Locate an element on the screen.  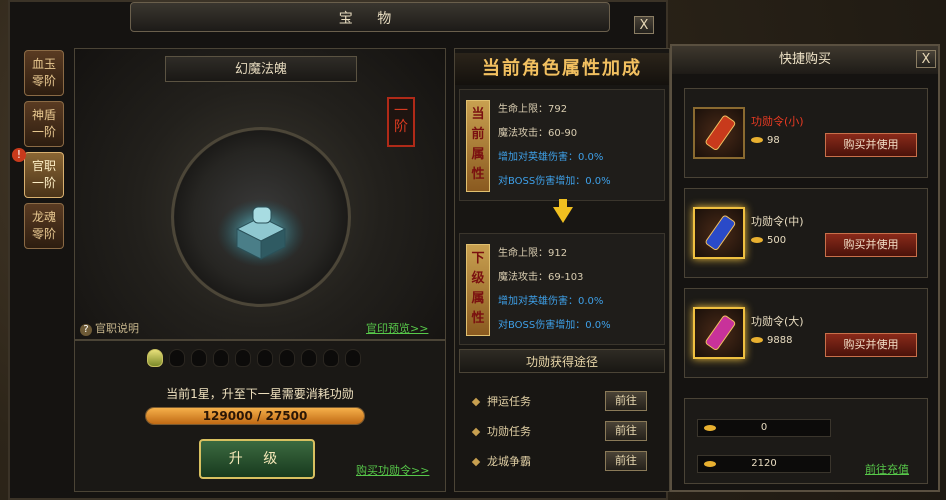
goto-dragon-city-button: 前往 is located at coordinates (626, 461).